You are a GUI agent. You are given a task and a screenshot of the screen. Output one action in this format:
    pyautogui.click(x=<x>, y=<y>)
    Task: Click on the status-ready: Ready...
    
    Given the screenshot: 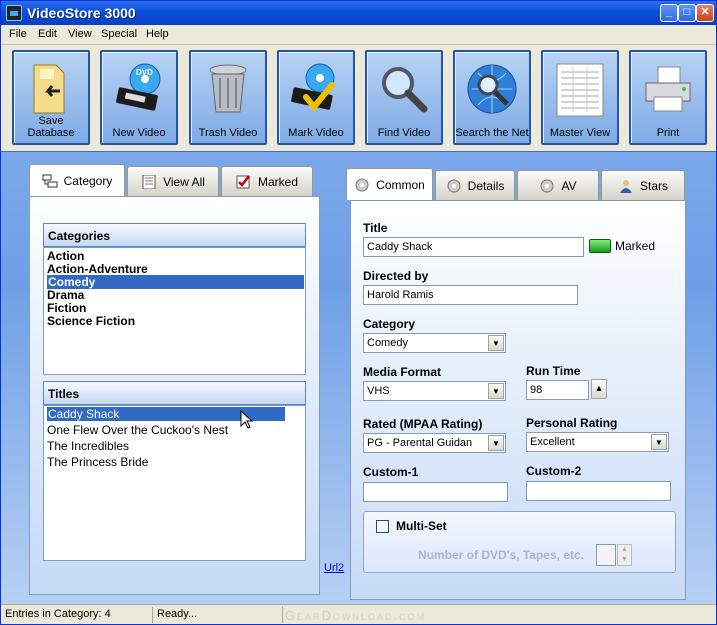 What is the action you would take?
    pyautogui.click(x=218, y=615)
    